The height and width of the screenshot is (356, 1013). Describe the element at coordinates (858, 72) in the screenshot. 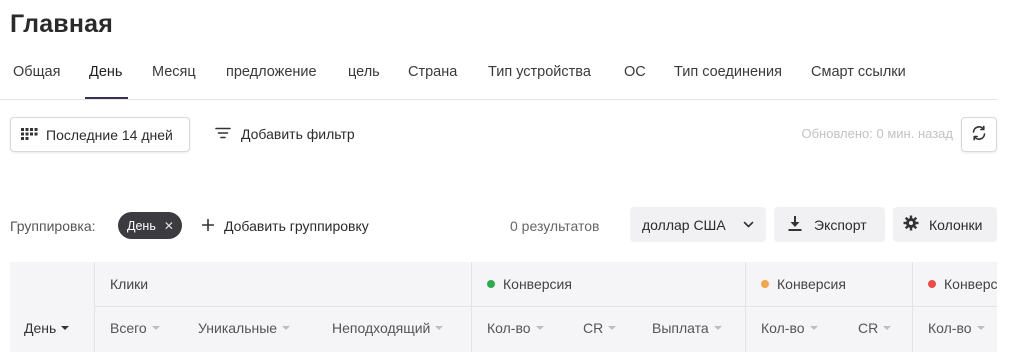

I see `tab-smart-links: Смарт ссылки` at that location.